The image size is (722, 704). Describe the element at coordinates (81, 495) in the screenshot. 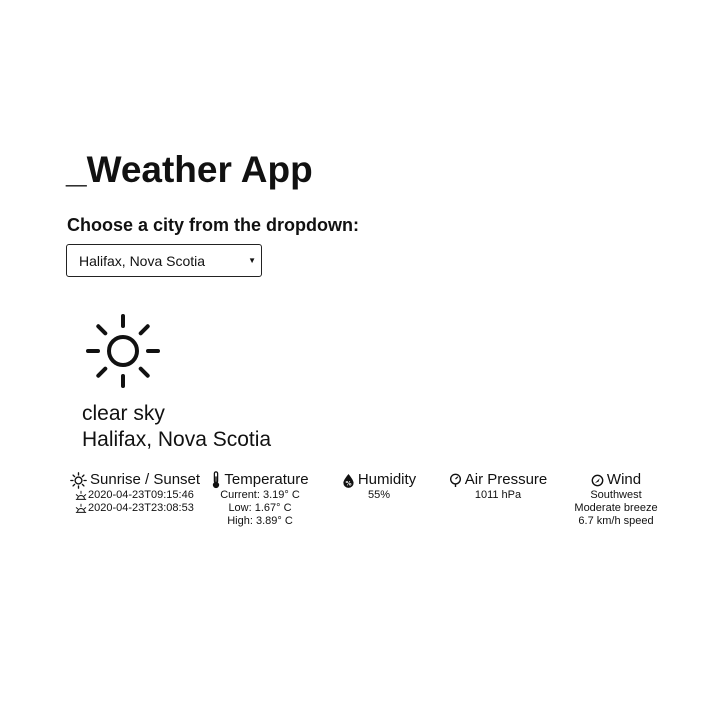

I see `sunrise-icon` at that location.